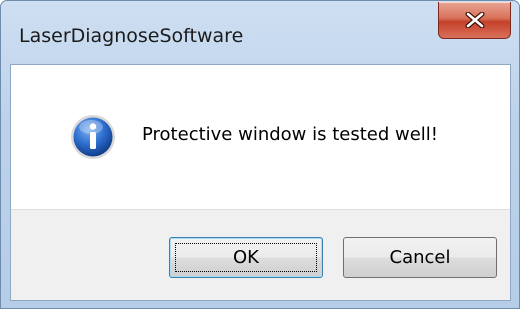 The image size is (520, 309). Describe the element at coordinates (131, 36) in the screenshot. I see `window-title: LaserDiagnoseSoftware` at that location.